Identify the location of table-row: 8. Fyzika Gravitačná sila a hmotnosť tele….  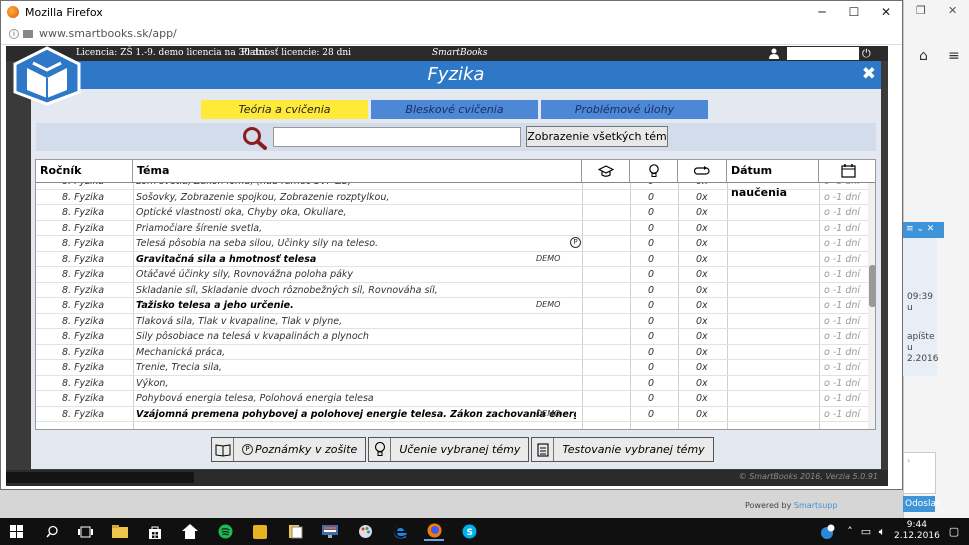
(452, 259).